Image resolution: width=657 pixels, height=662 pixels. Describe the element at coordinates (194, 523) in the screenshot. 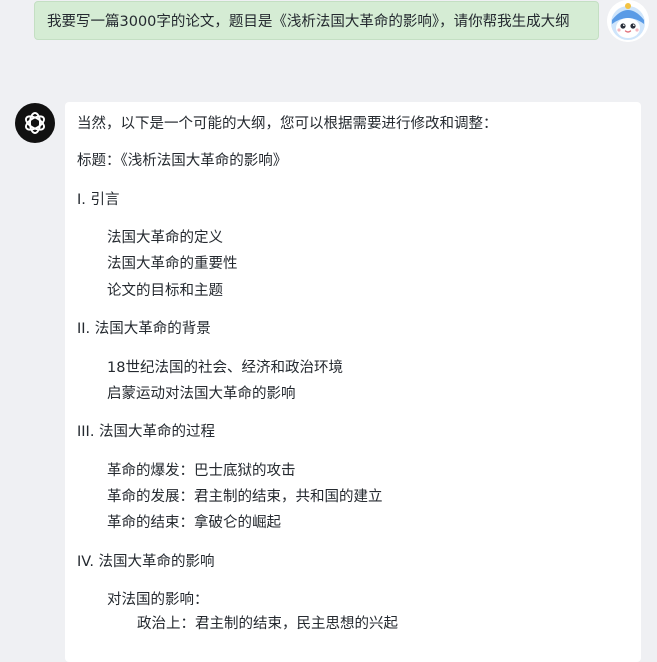

I see `outline-item: 革命的结束：拿破仑的崛起` at that location.